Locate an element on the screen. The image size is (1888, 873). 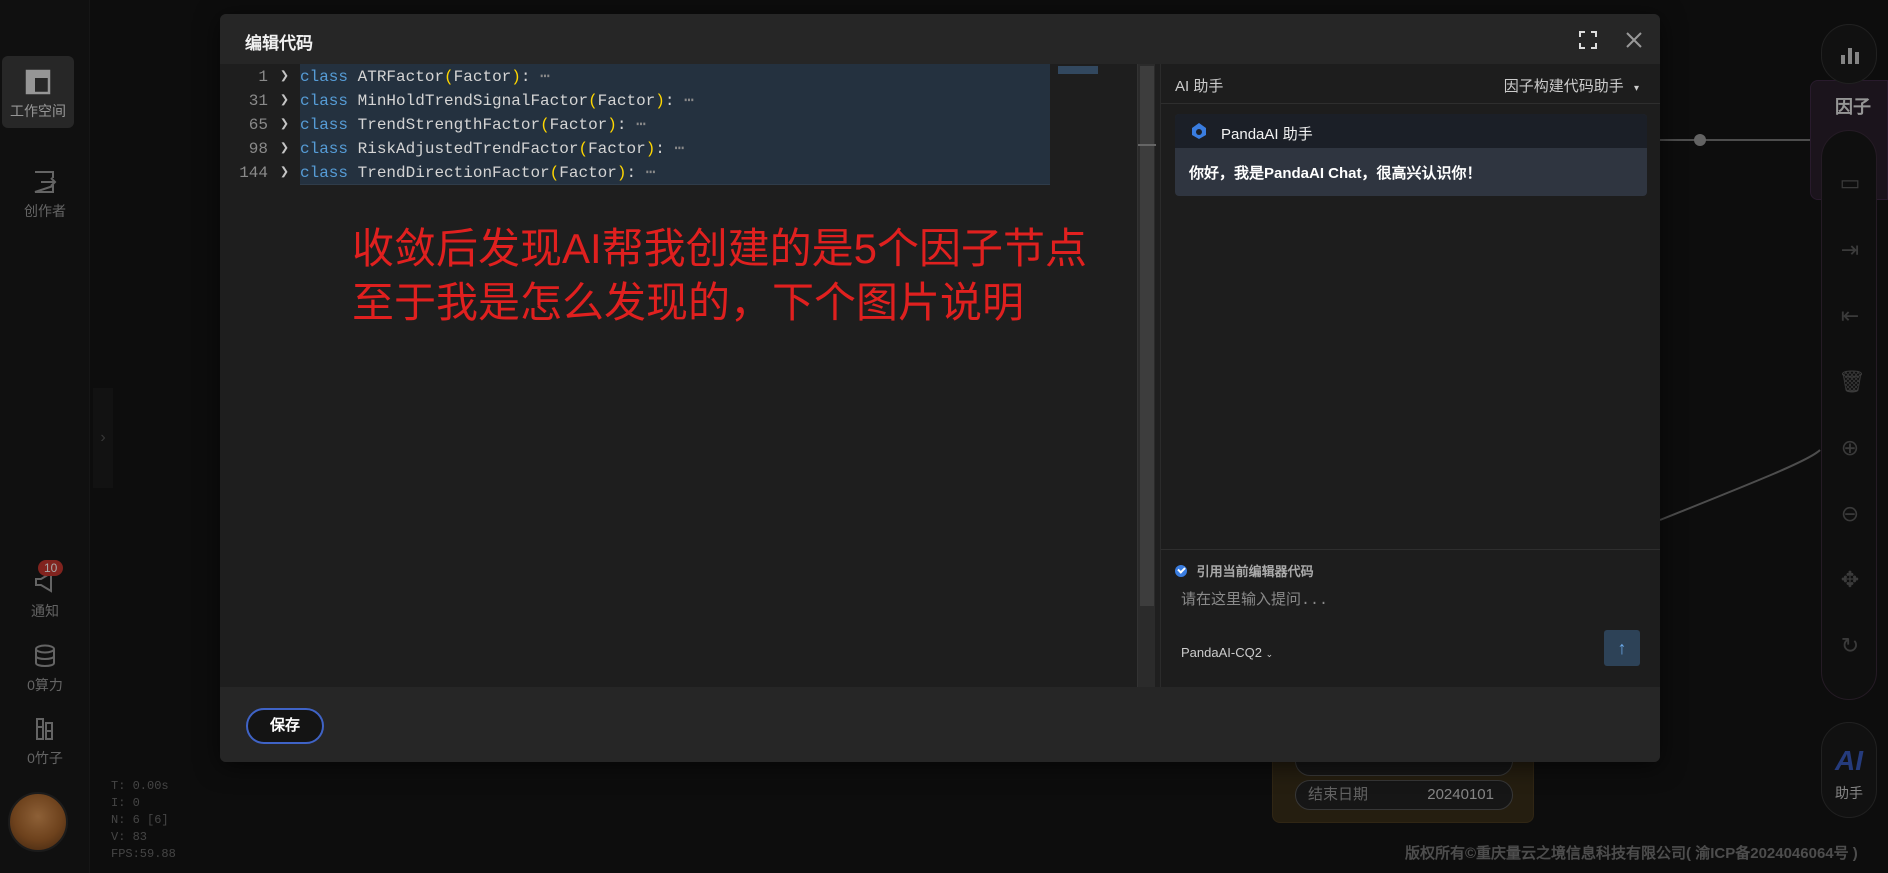
ai-mode-label: 因子构建代码助手 is located at coordinates (1563, 86).